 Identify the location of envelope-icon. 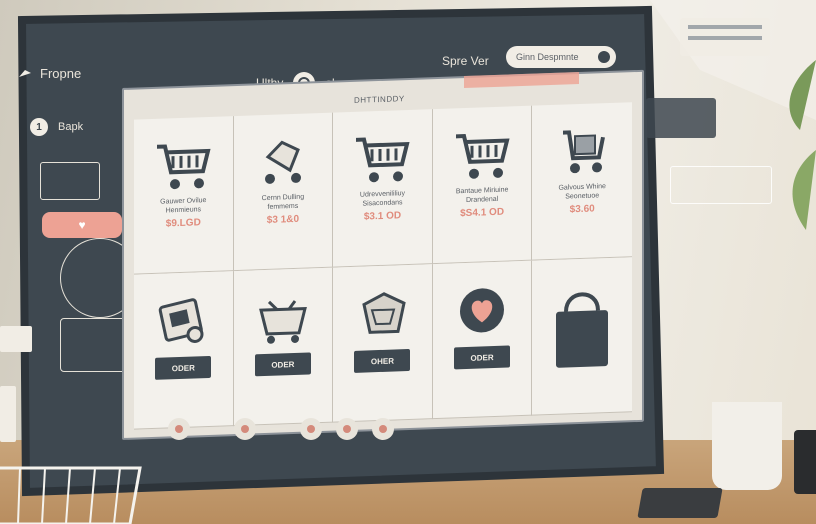
(16, 339).